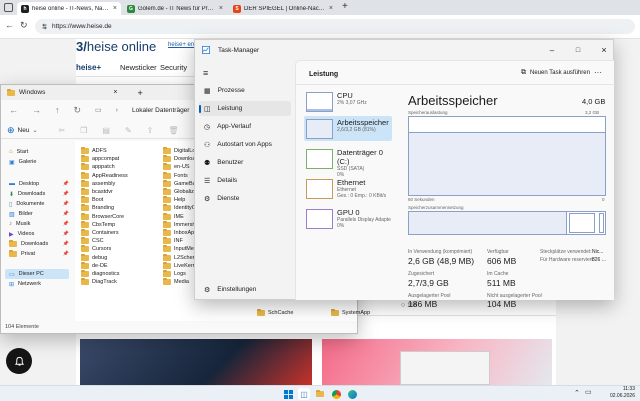 The height and width of the screenshot is (401, 640). What do you see at coordinates (121, 233) in the screenshot?
I see `file-item: Containers` at bounding box center [121, 233].